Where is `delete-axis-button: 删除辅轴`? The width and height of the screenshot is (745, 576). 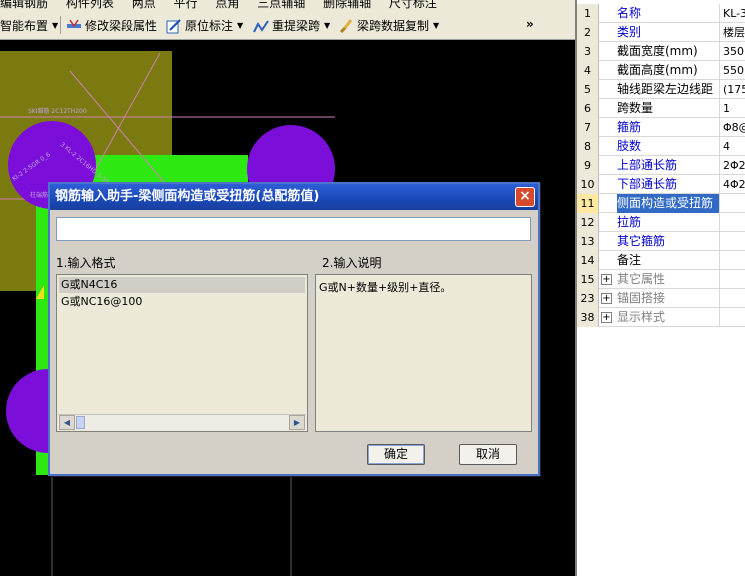
delete-axis-button: 删除辅轴 is located at coordinates (347, 5).